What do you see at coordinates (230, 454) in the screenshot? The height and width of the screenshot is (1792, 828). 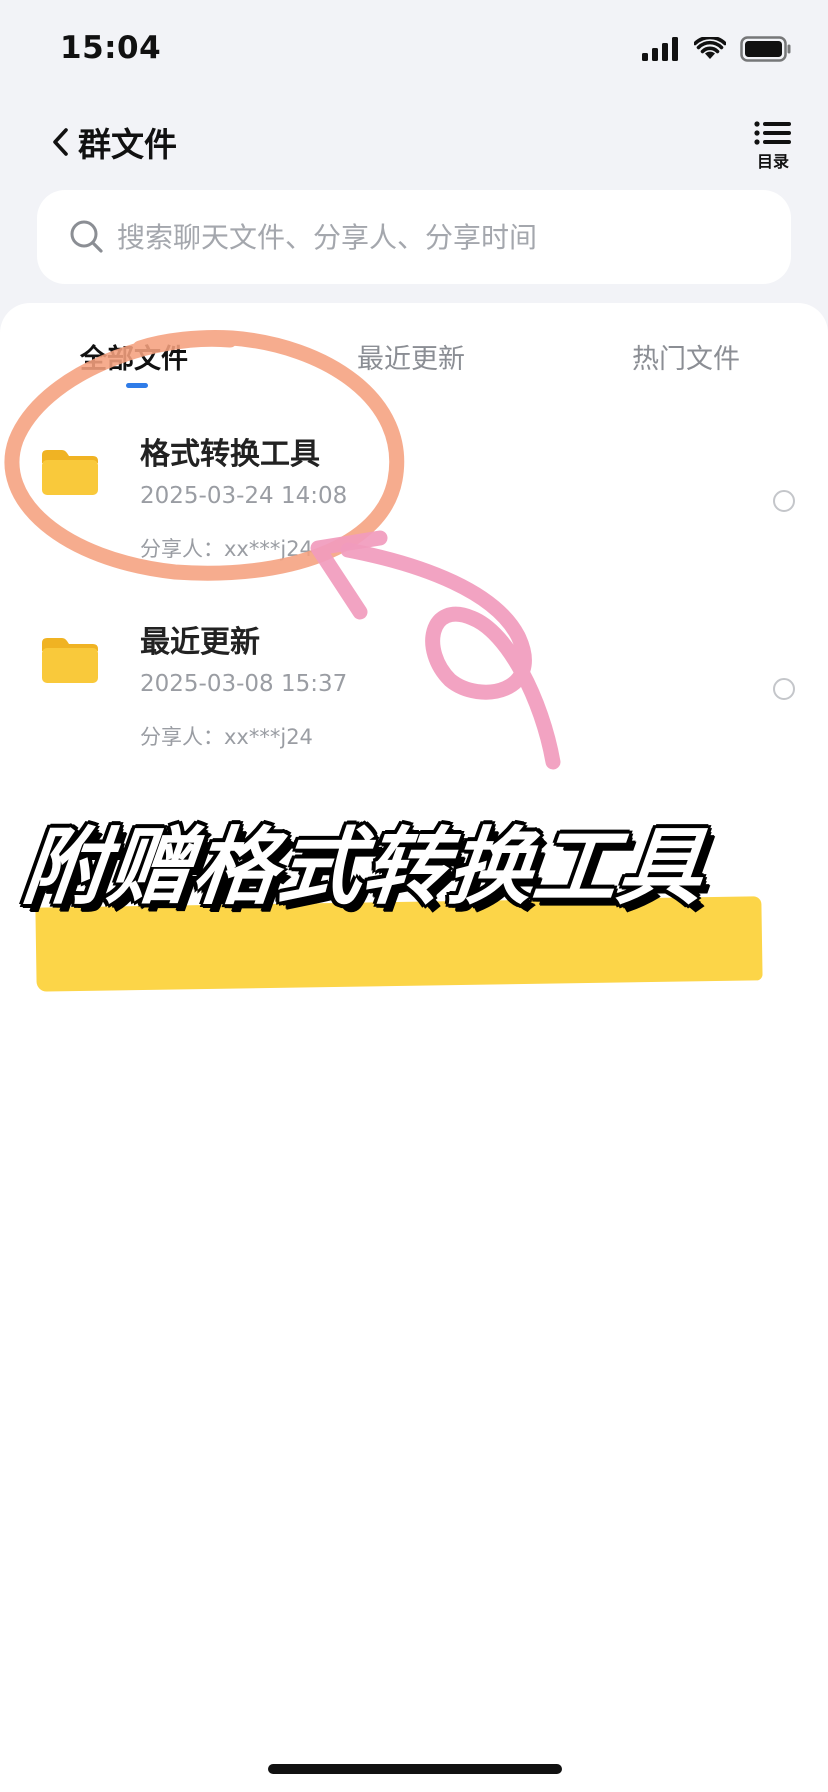 I see `file-name: 格式转换工具` at bounding box center [230, 454].